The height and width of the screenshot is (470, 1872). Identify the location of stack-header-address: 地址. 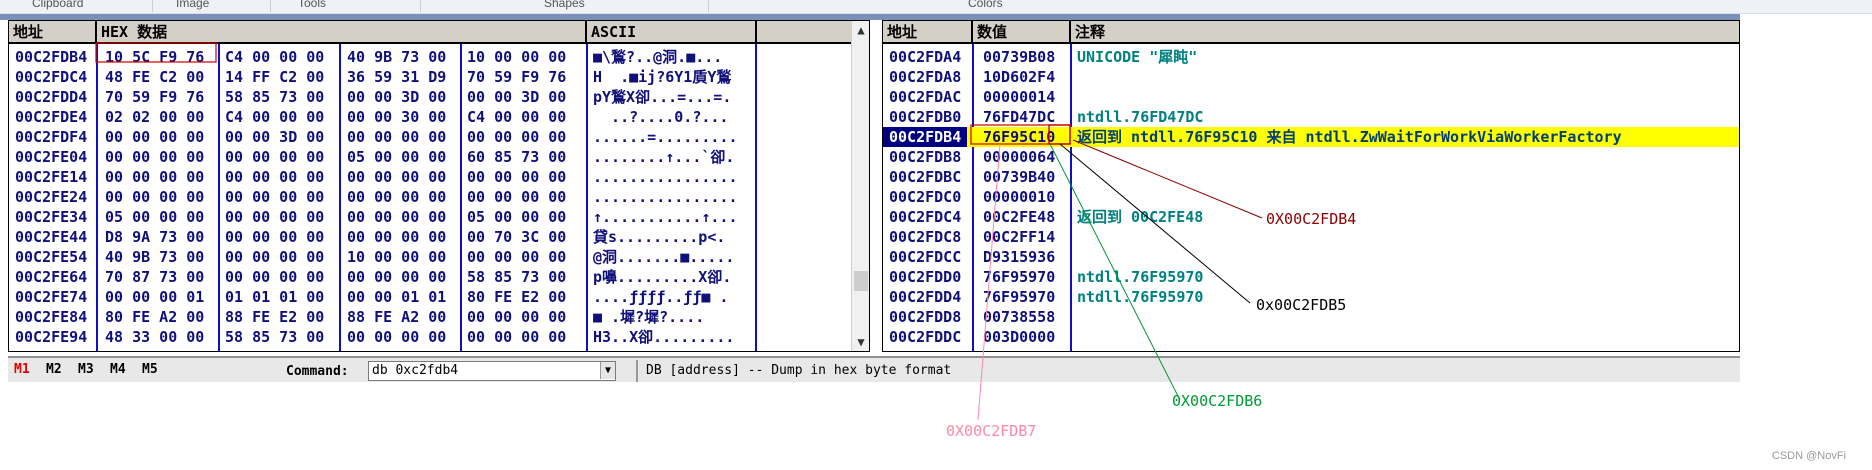
(928, 32).